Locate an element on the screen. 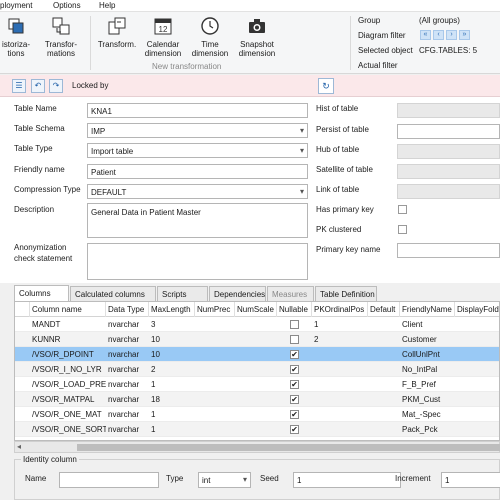 This screenshot has height=500, width=500. calendar-dimension-button: 12 Calendar dimension is located at coordinates (163, 37).